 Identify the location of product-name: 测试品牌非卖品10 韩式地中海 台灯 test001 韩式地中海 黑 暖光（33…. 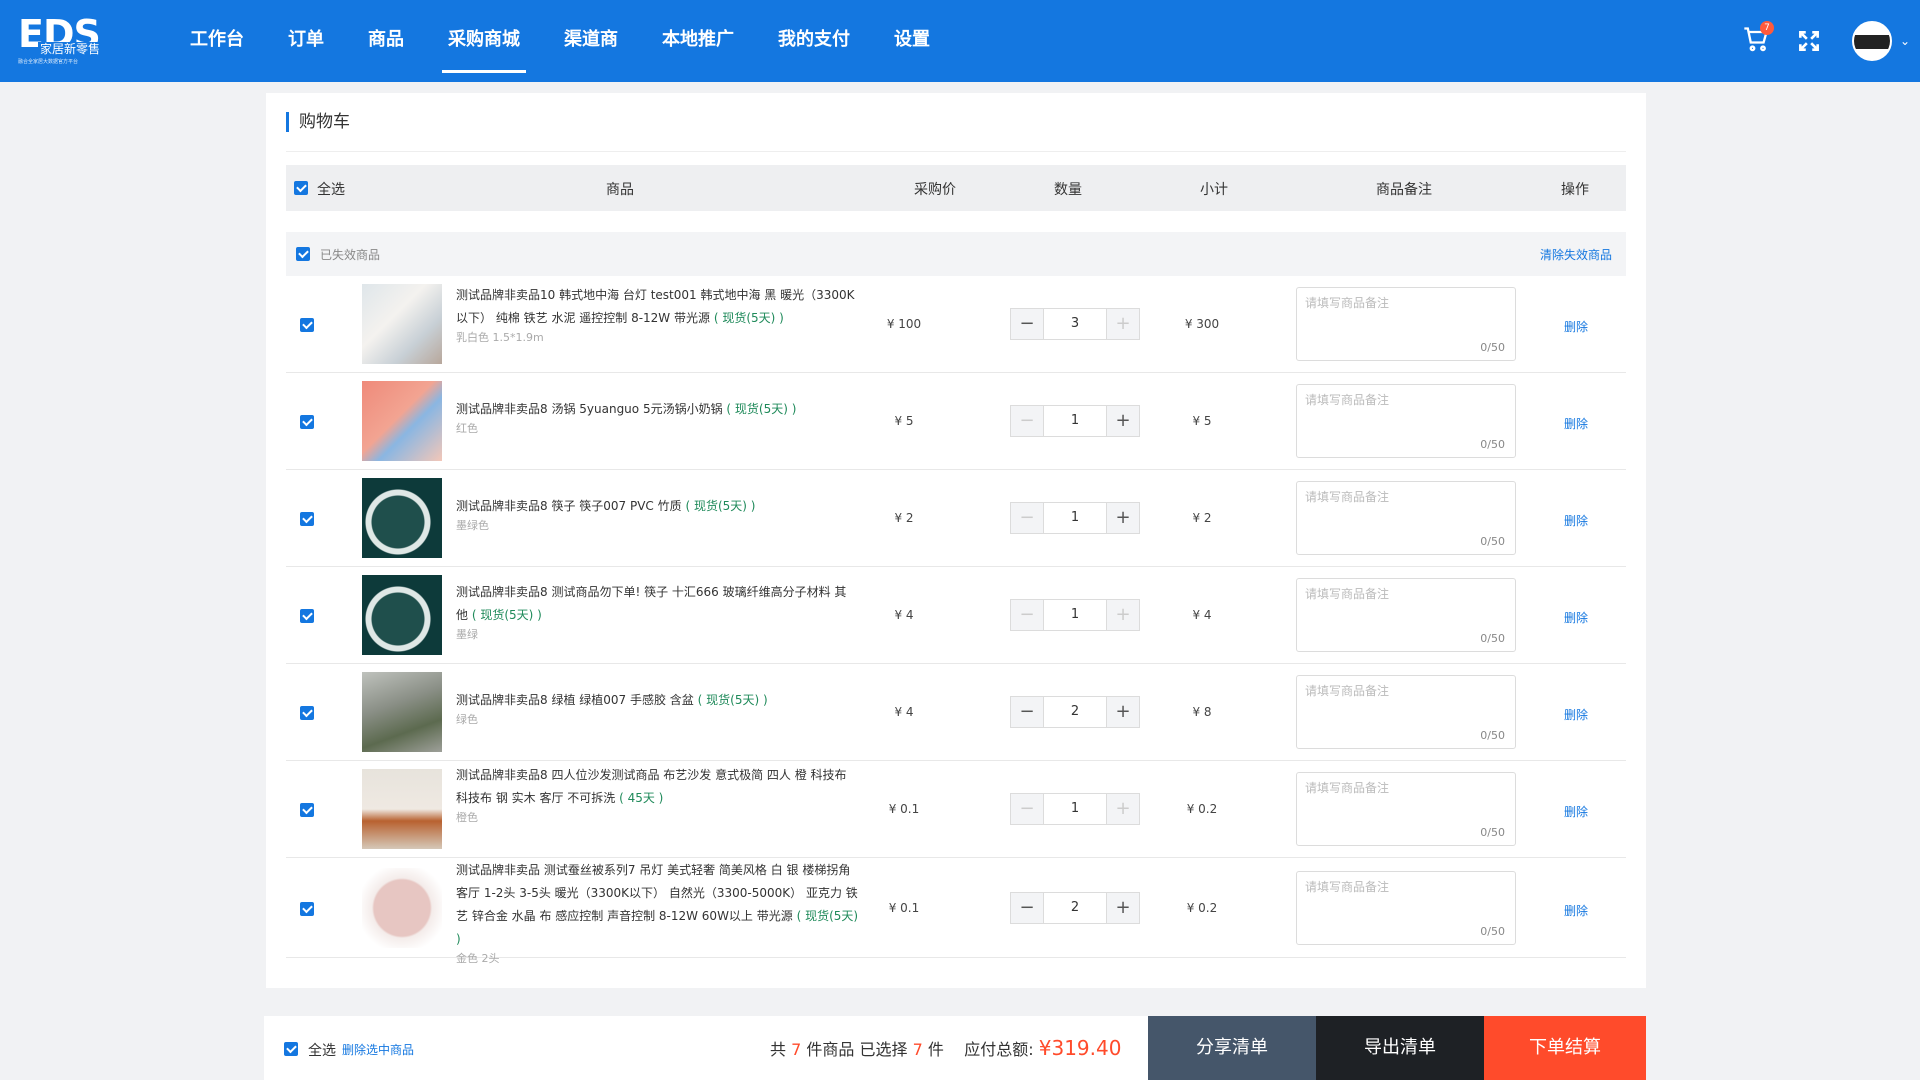
(656, 315).